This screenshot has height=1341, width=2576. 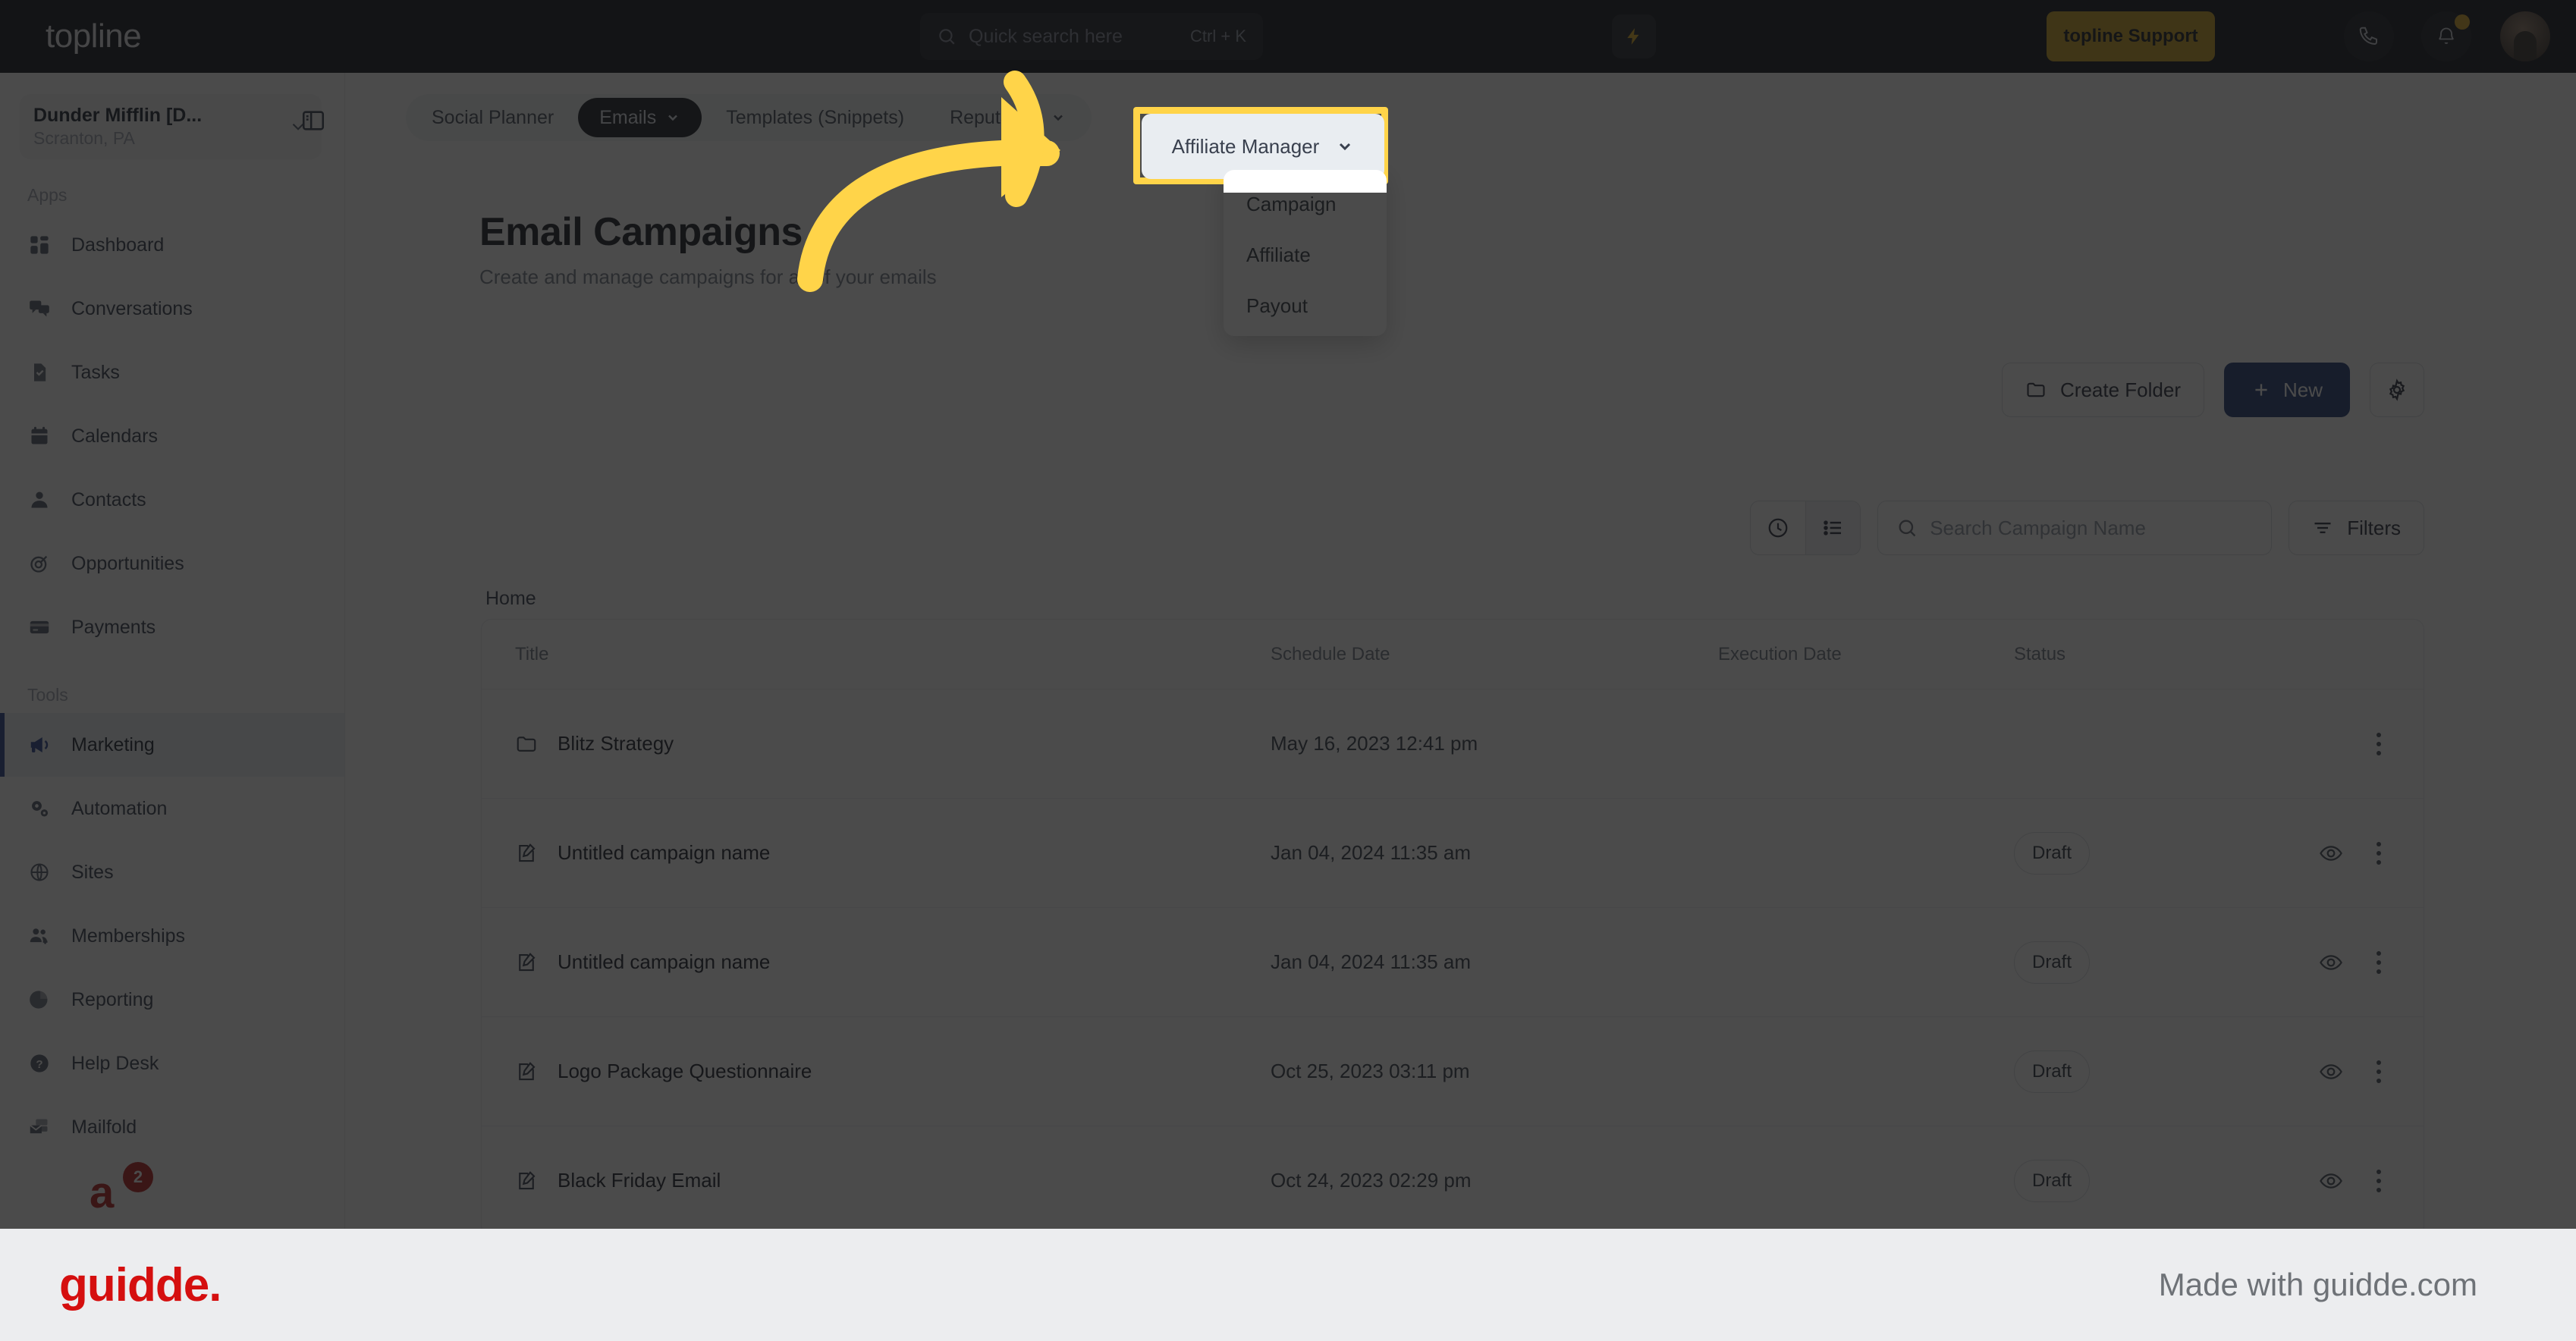 What do you see at coordinates (1345, 146) in the screenshot?
I see `chevron-down-icon` at bounding box center [1345, 146].